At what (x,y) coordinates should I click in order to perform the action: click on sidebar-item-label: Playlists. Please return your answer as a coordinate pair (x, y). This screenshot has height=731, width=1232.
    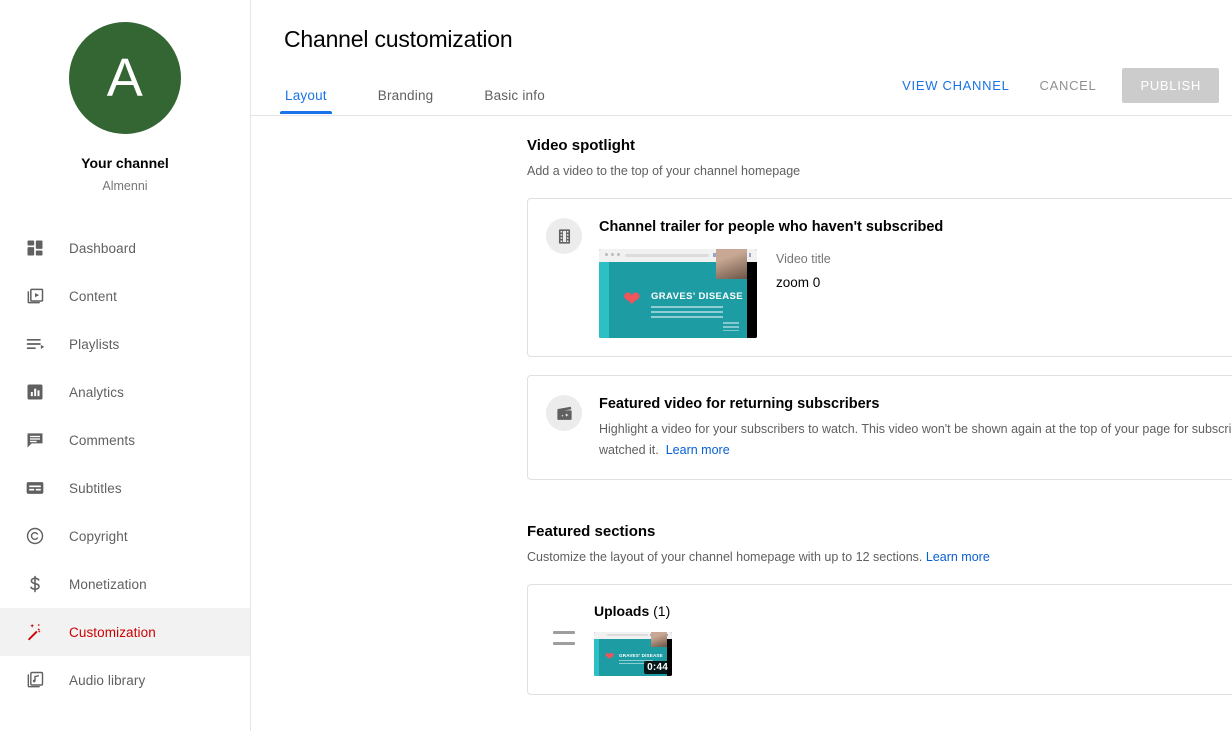
    Looking at the image, I should click on (94, 344).